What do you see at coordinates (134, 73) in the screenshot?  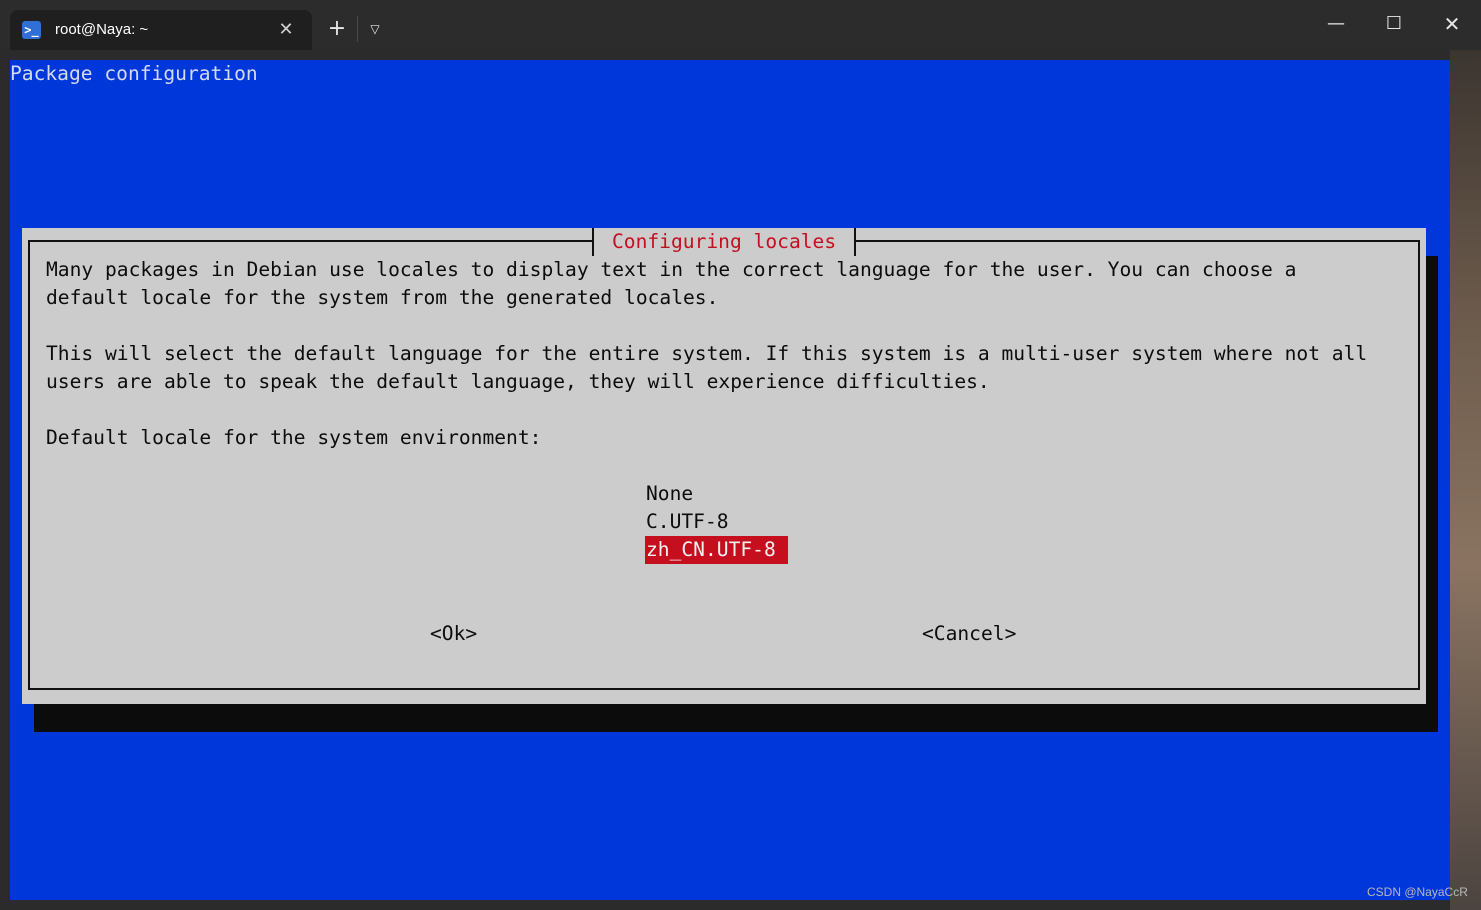 I see `package-configuration-header: Package configuration` at bounding box center [134, 73].